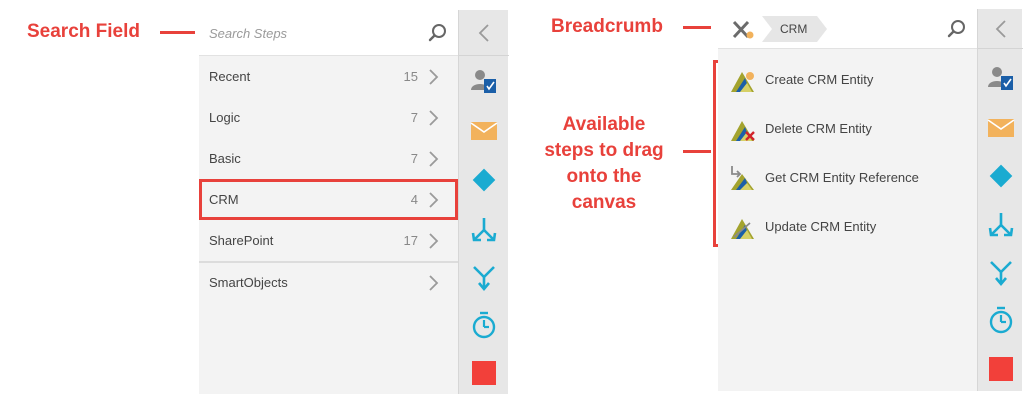 The width and height of the screenshot is (1023, 403). Describe the element at coordinates (847, 29) in the screenshot. I see `breadcrumb: CRM` at that location.